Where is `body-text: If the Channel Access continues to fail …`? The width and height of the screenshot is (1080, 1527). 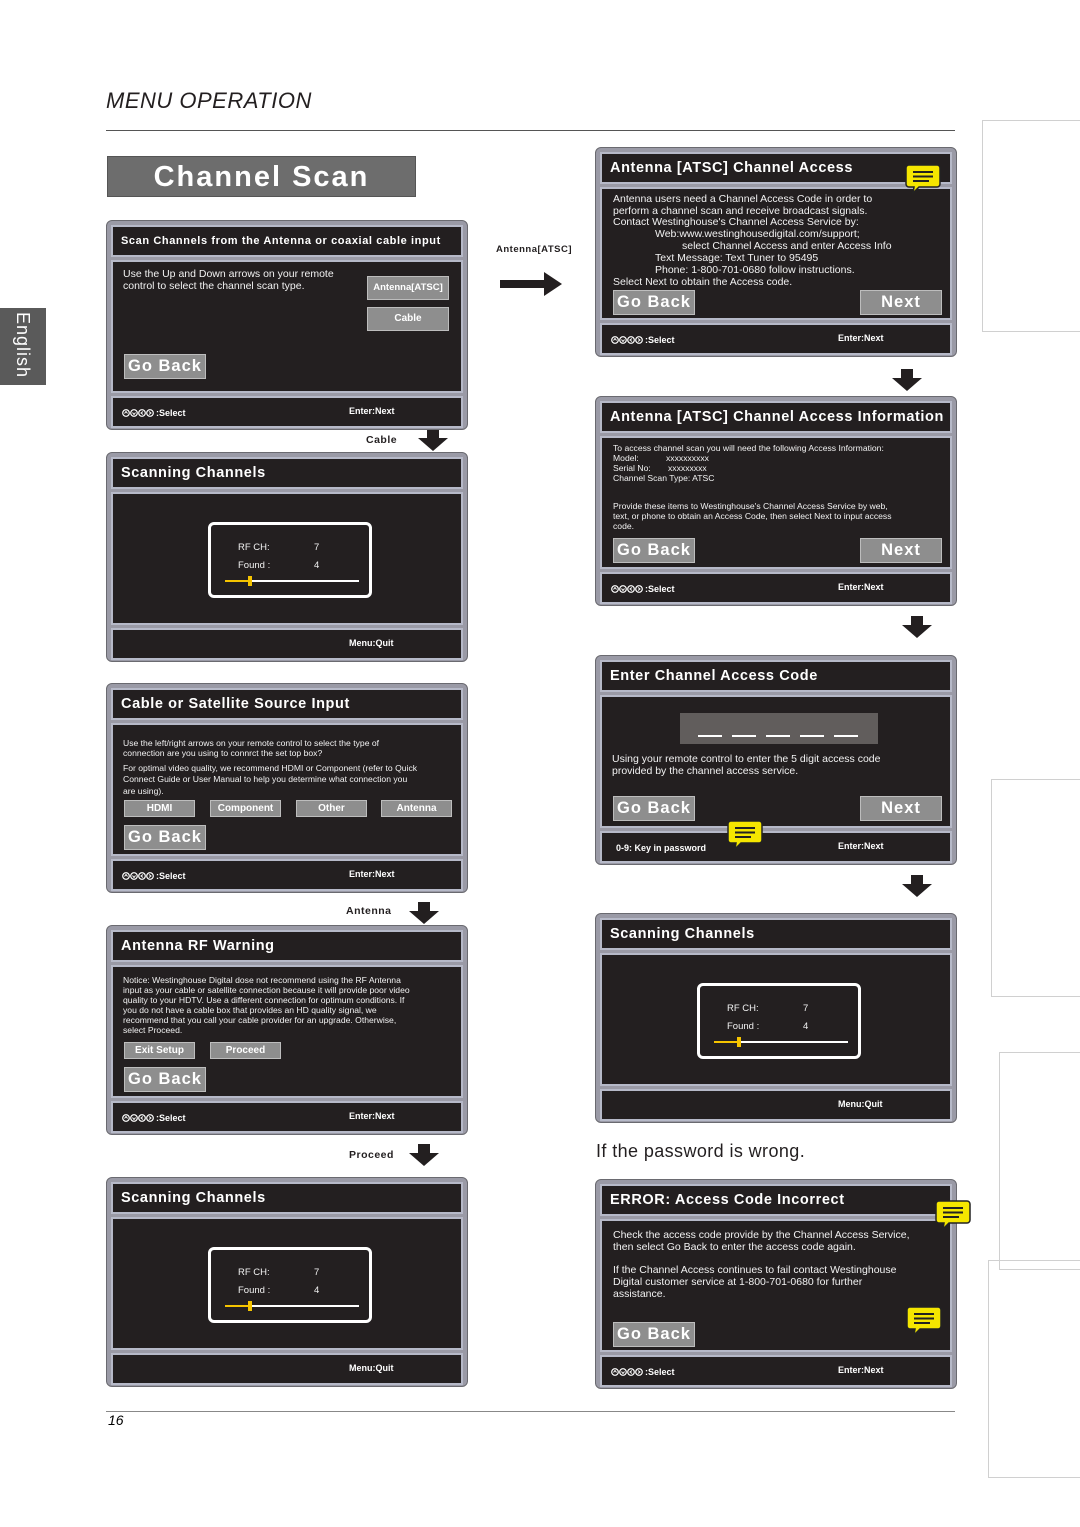 body-text: If the Channel Access continues to fail … is located at coordinates (755, 1270).